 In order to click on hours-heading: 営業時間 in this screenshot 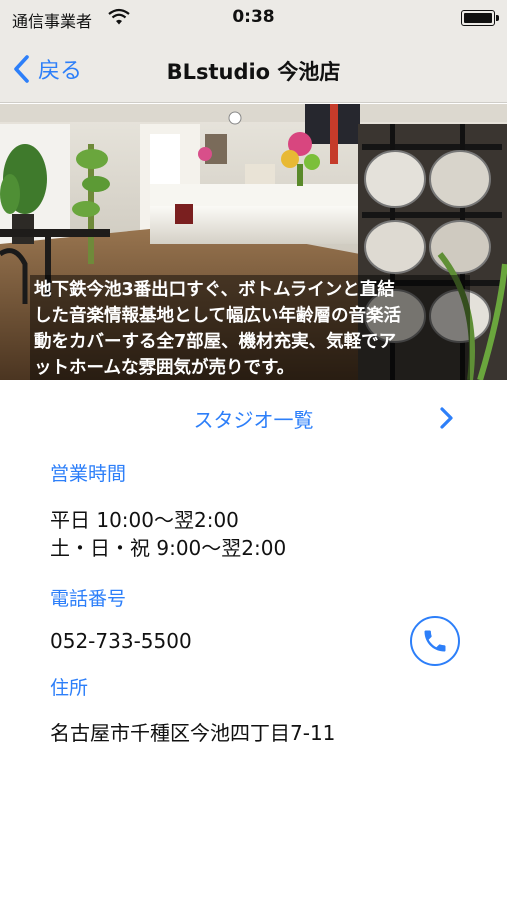, I will do `click(88, 474)`.